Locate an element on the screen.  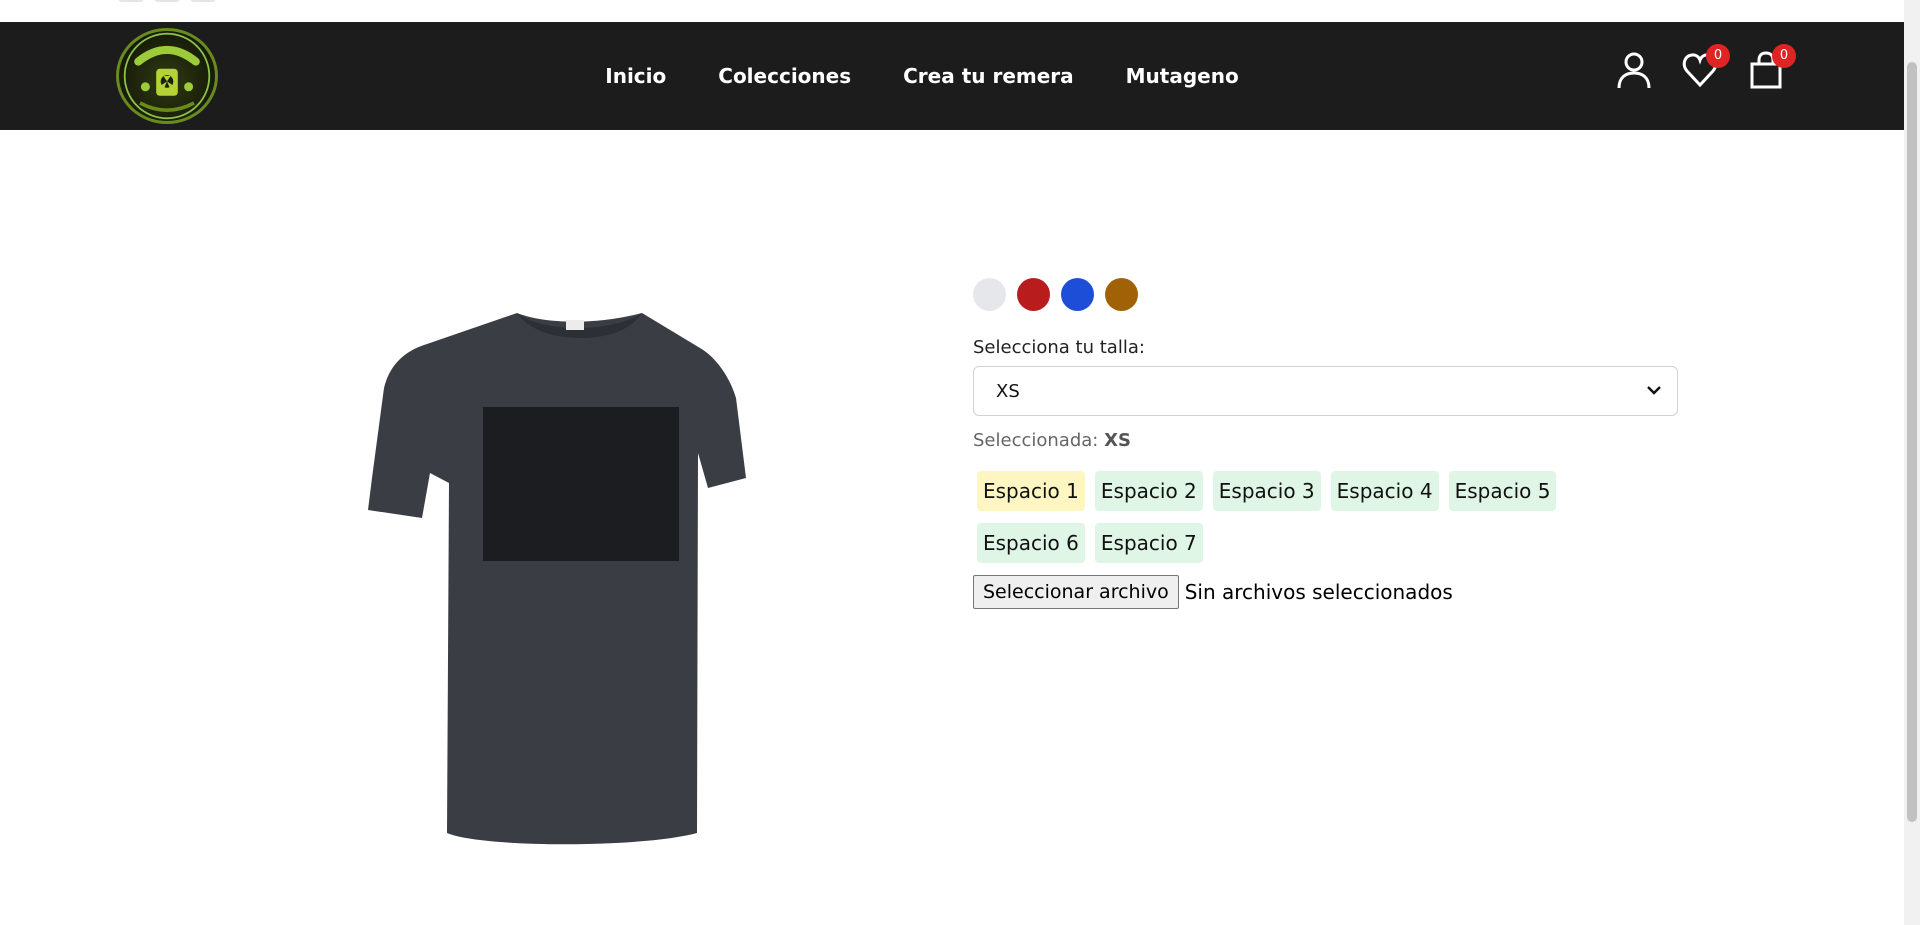
file-status-text: Sin archivos seleccionados is located at coordinates (1318, 592).